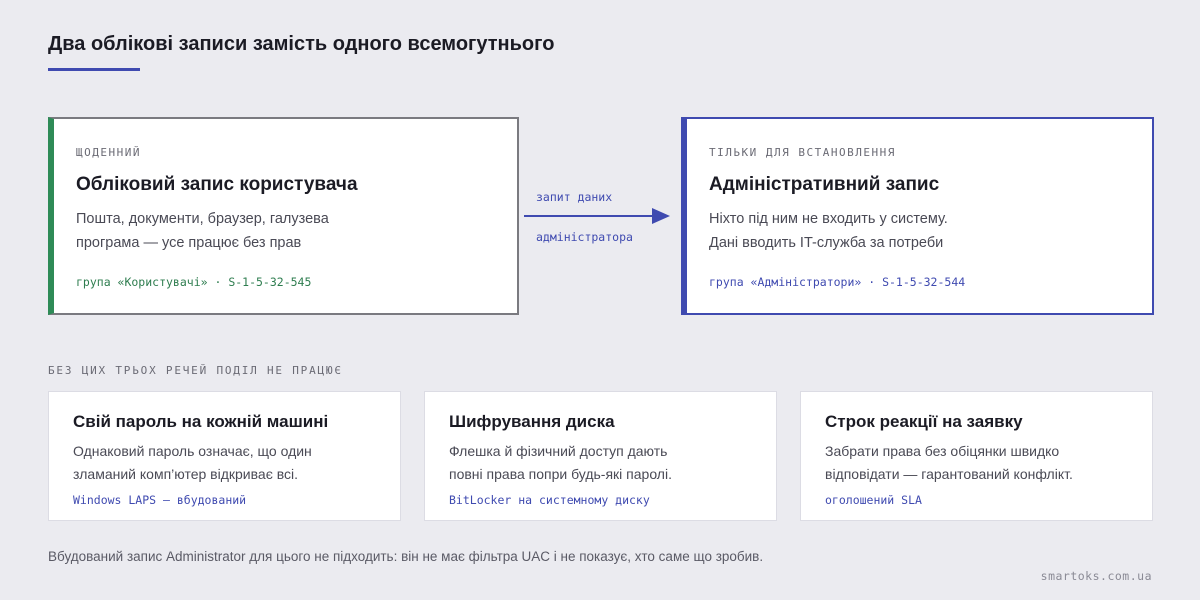 The height and width of the screenshot is (600, 1200). What do you see at coordinates (942, 451) in the screenshot?
I see `requirement-desc-line1: Забрати права без обіцянки швидко` at bounding box center [942, 451].